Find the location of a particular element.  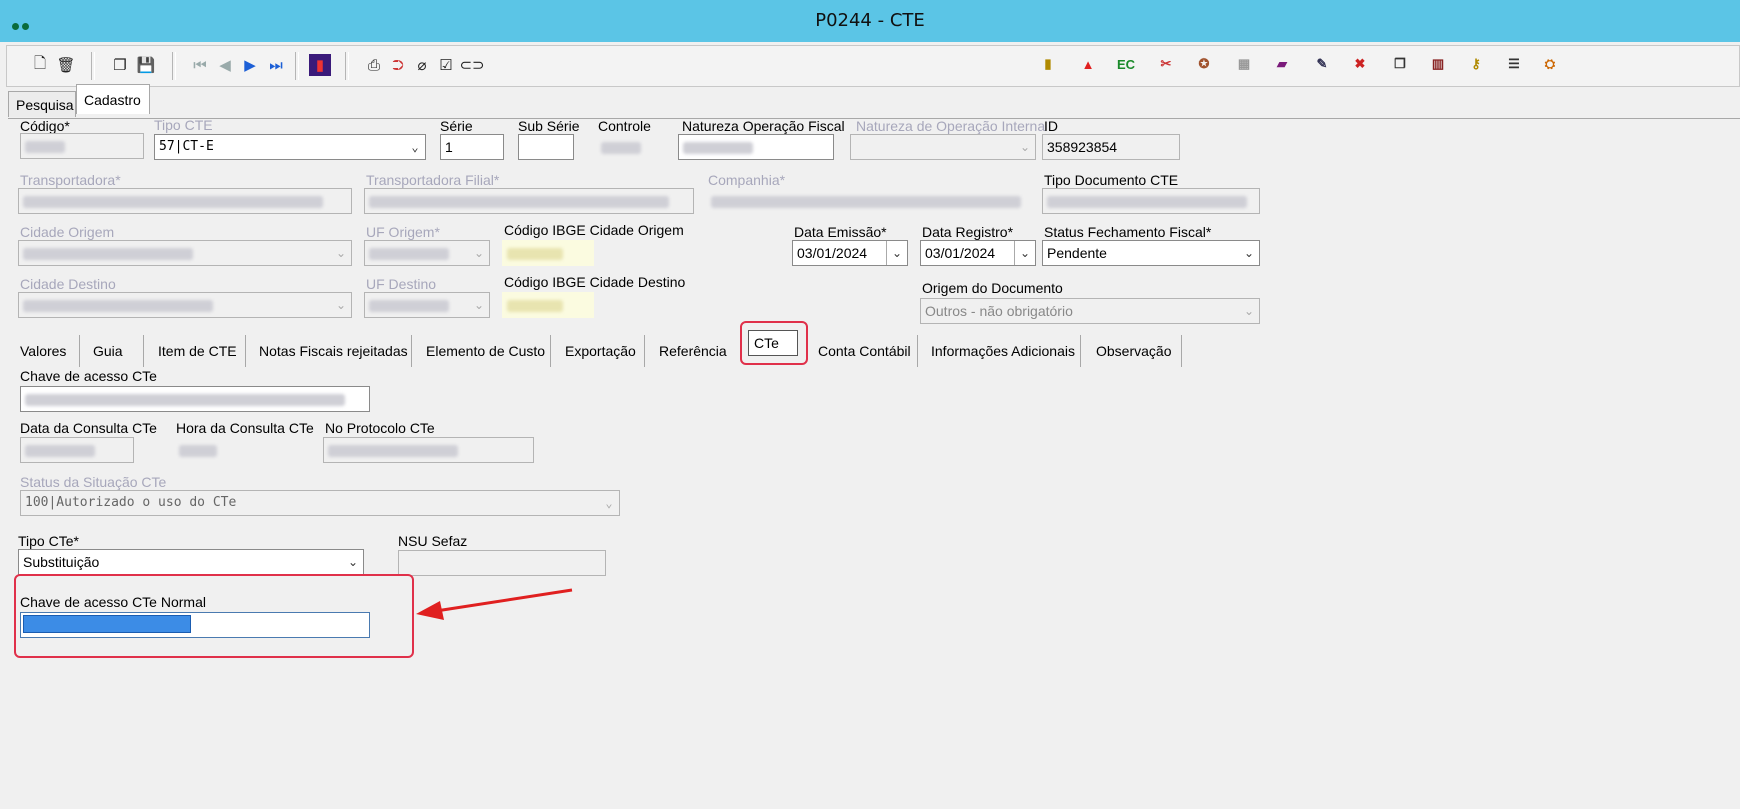

tab-cadastro: Cadastro is located at coordinates (113, 99).